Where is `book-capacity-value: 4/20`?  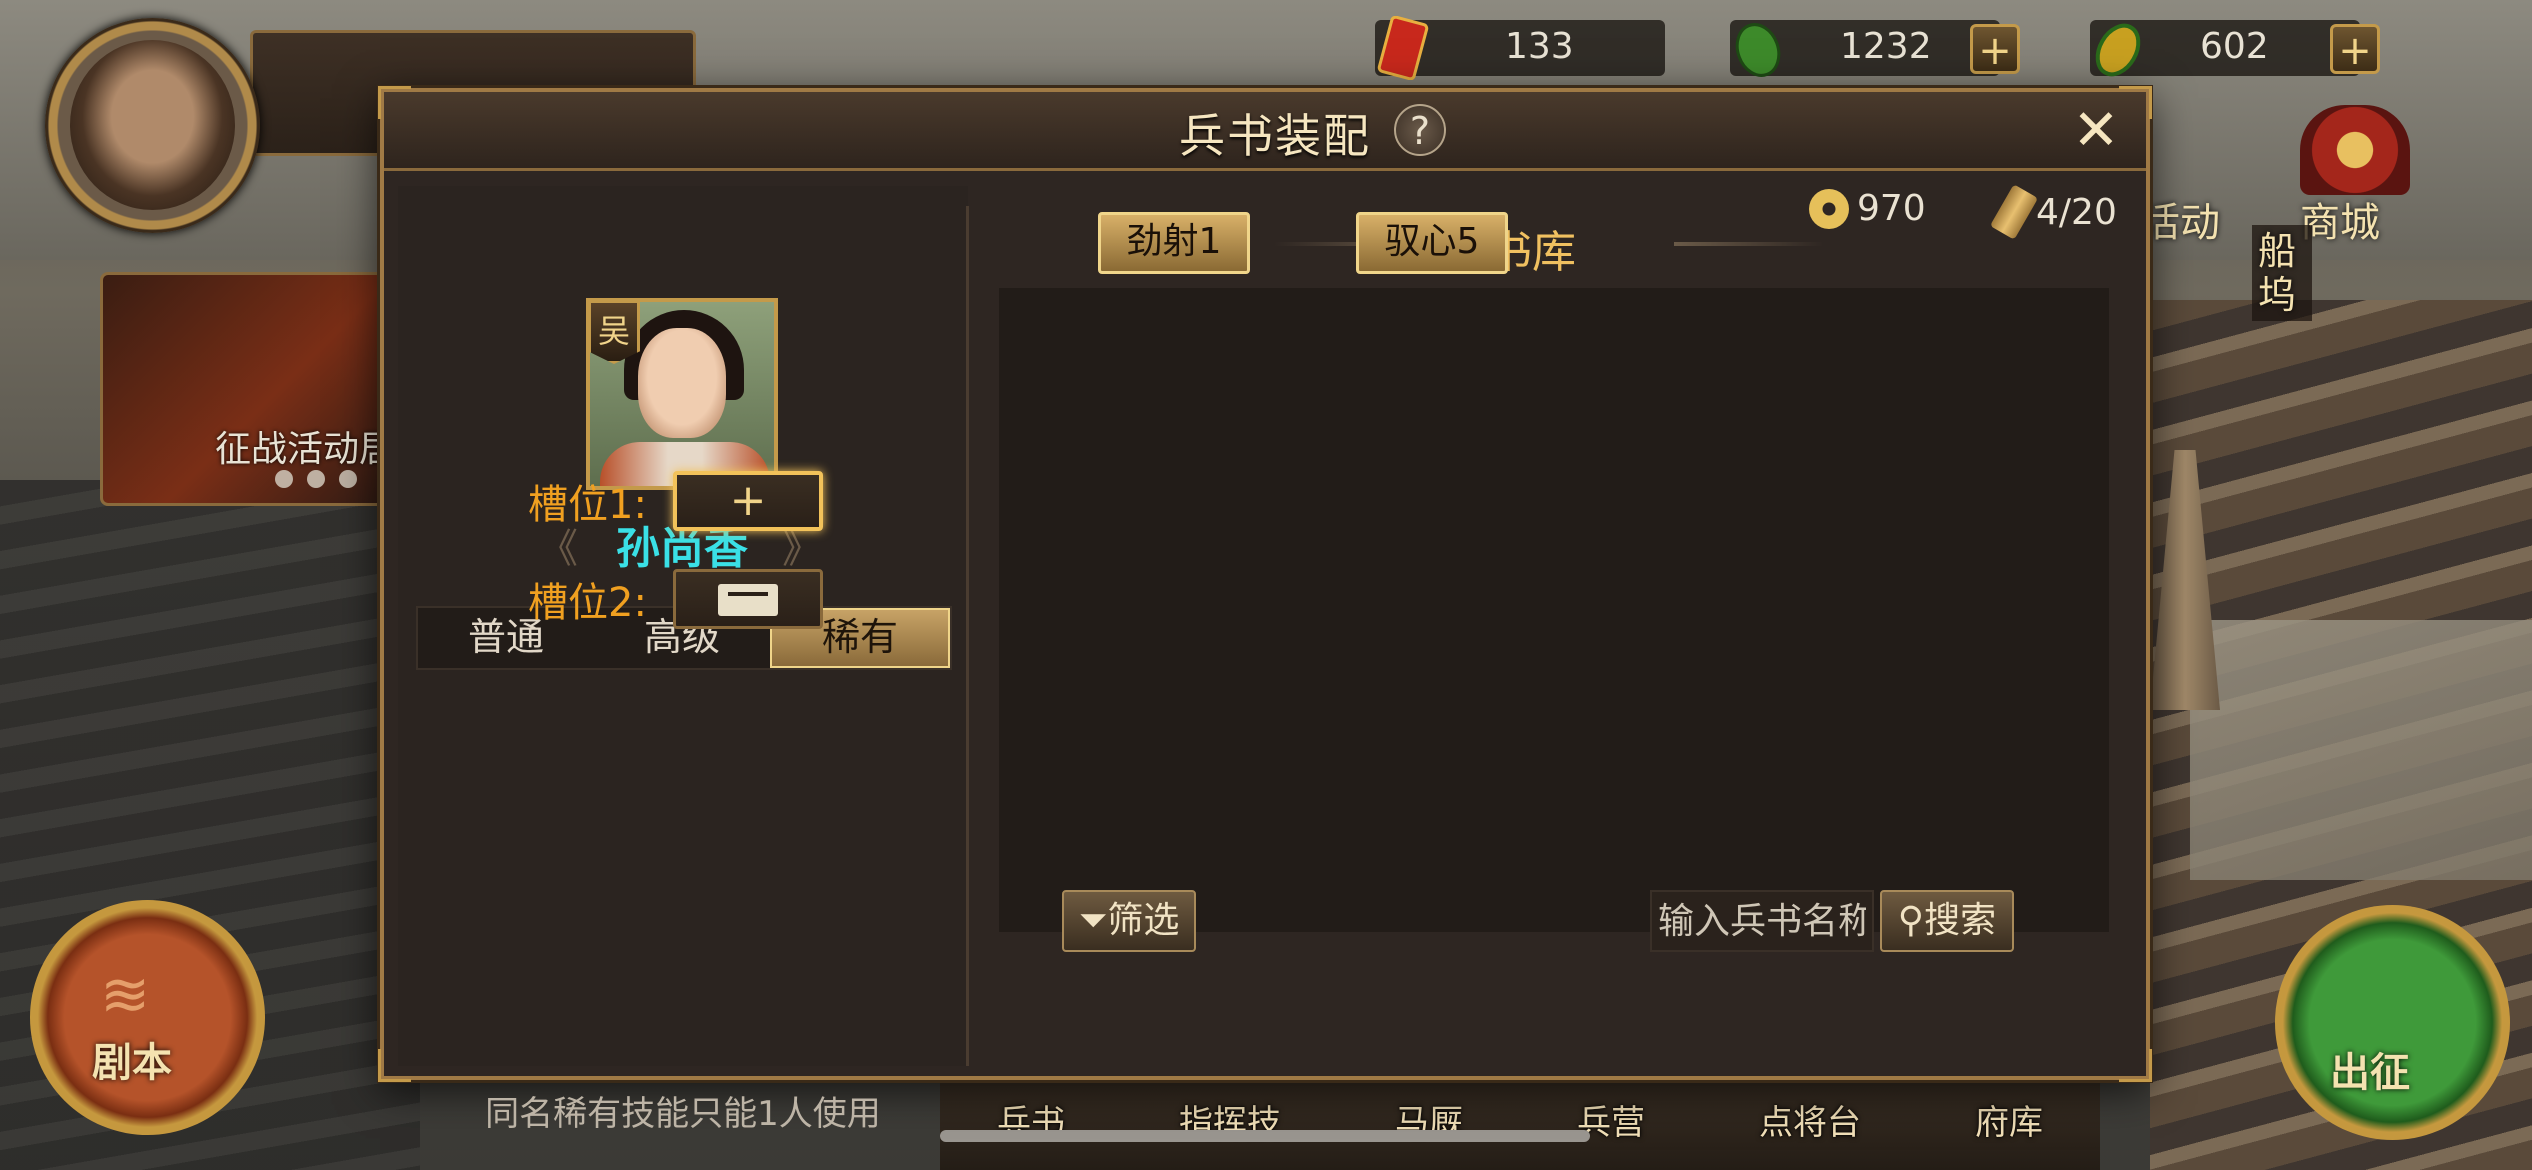 book-capacity-value: 4/20 is located at coordinates (2076, 212).